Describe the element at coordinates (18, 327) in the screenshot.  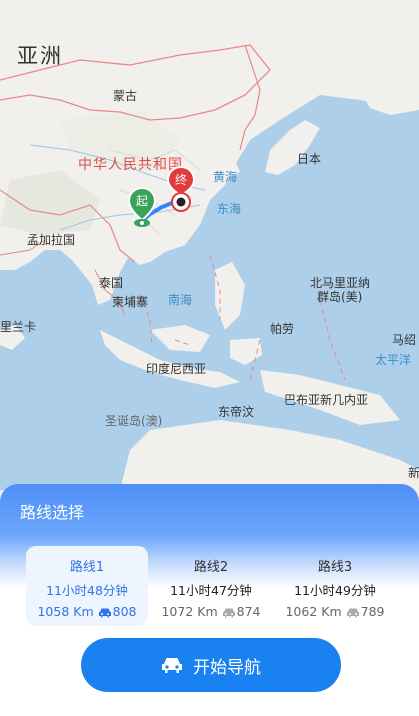
I see `map-label-sri-lanka: 里兰卡` at that location.